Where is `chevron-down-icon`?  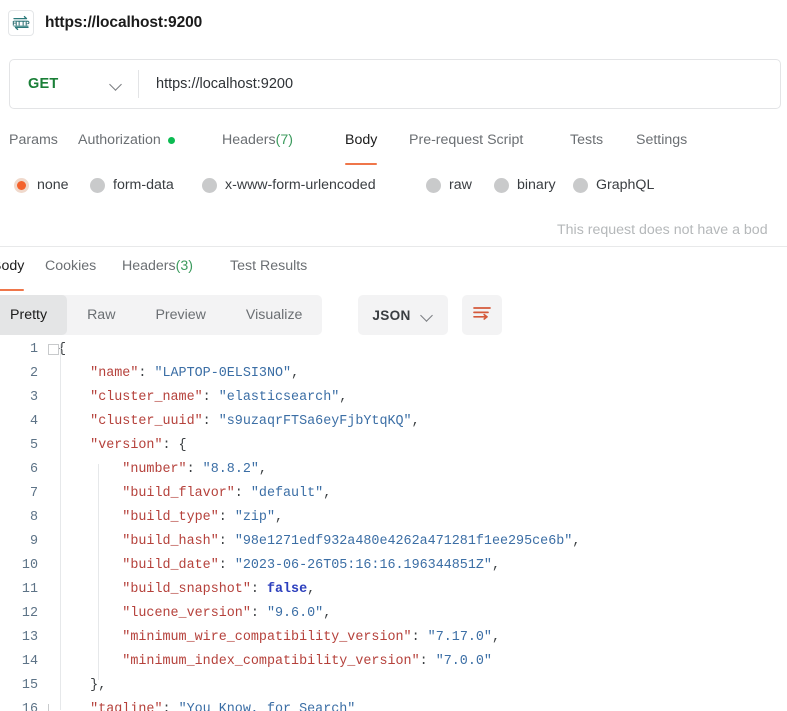
chevron-down-icon is located at coordinates (116, 84).